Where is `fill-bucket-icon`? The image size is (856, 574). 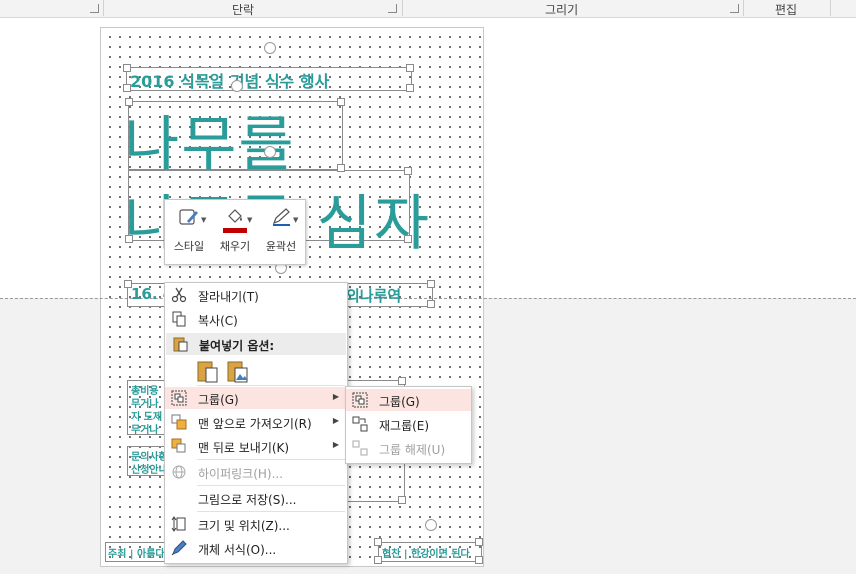 fill-bucket-icon is located at coordinates (235, 216).